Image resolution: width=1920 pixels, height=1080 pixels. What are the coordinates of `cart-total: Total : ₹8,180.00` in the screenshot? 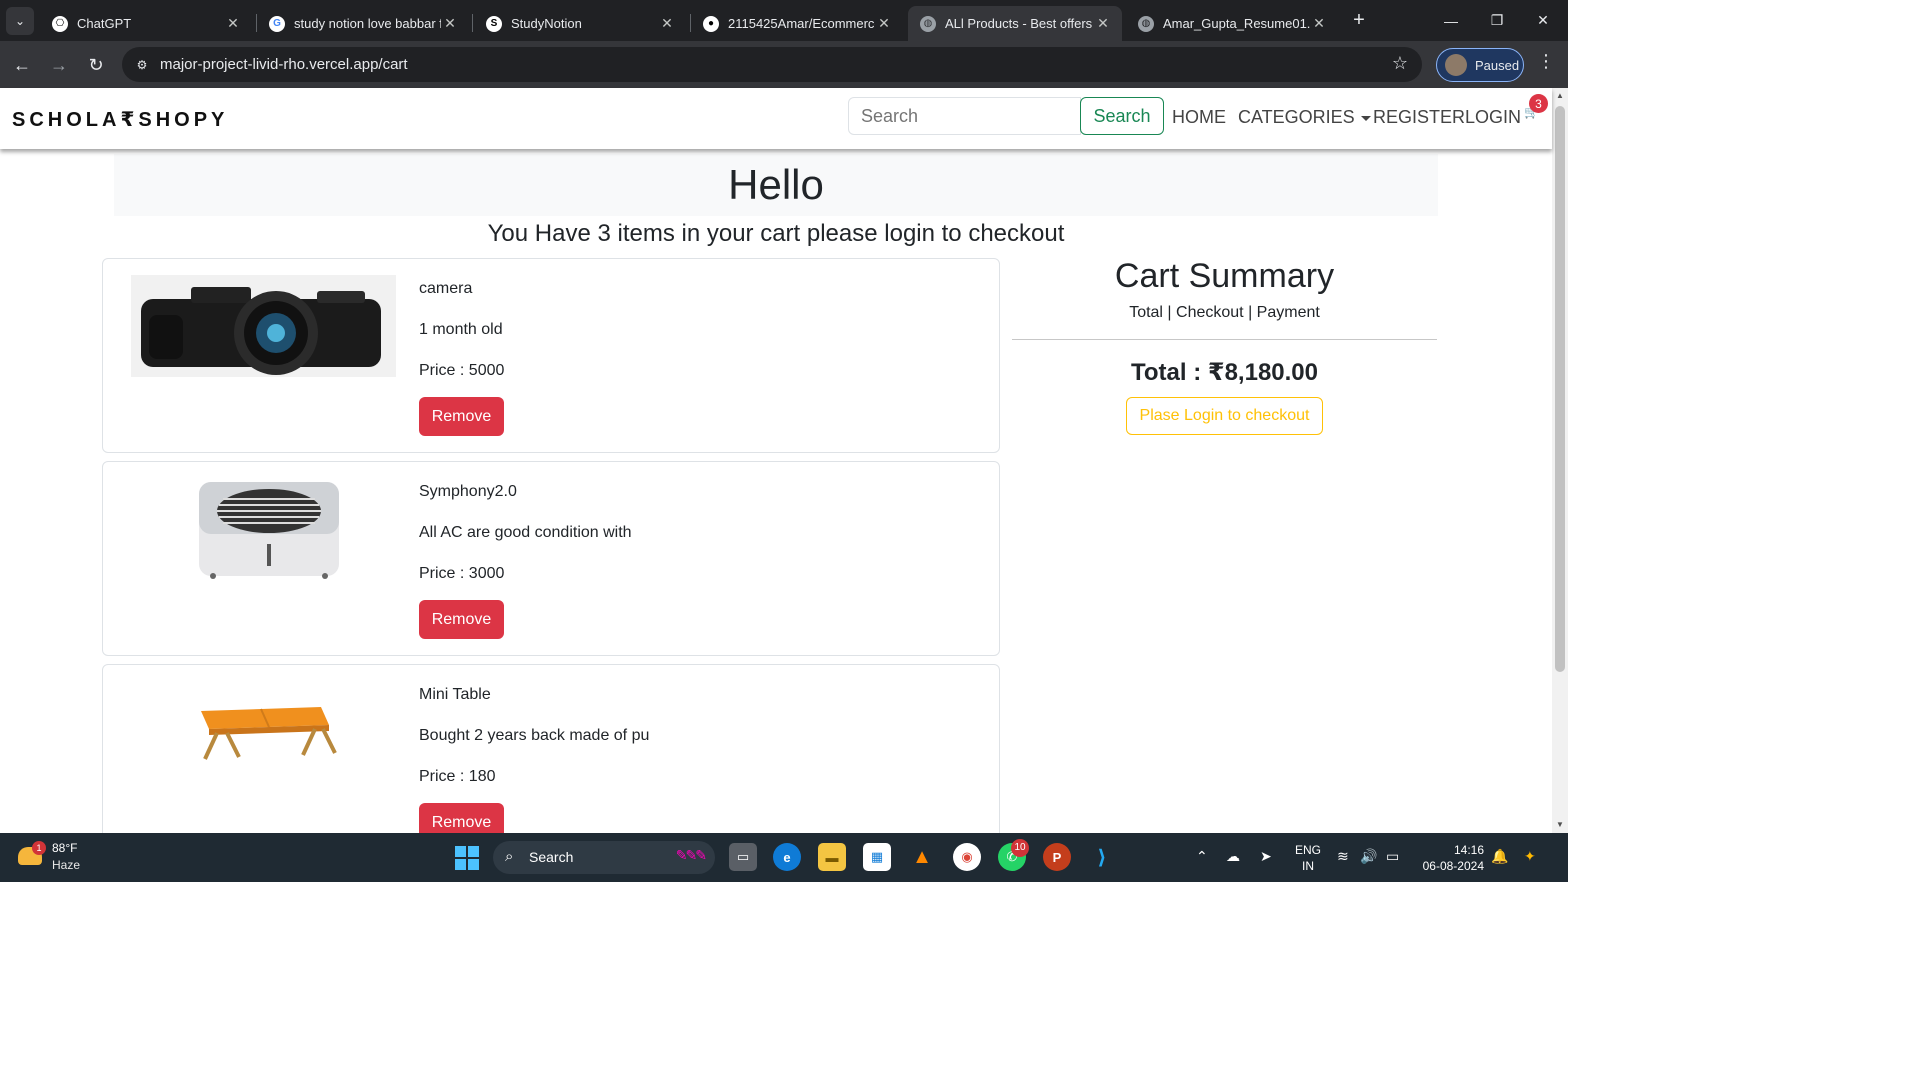 It's located at (1224, 372).